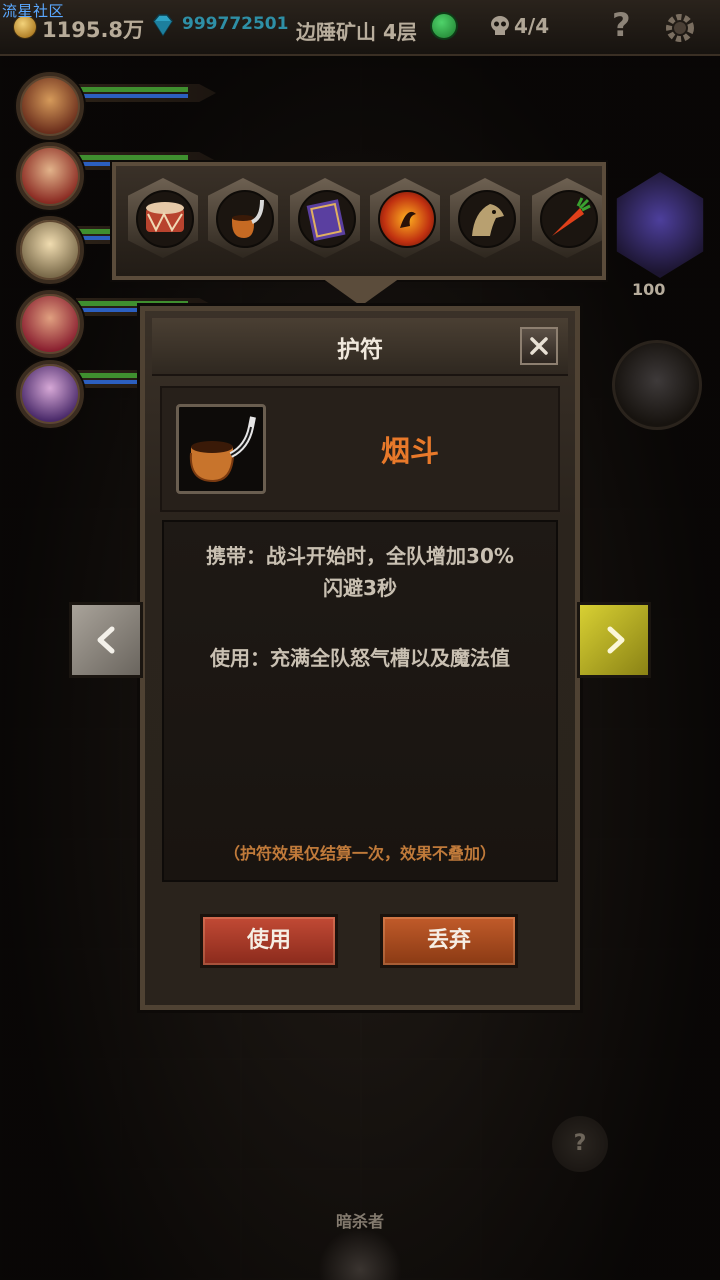  Describe the element at coordinates (449, 941) in the screenshot. I see `discard-button: 丢弃` at that location.